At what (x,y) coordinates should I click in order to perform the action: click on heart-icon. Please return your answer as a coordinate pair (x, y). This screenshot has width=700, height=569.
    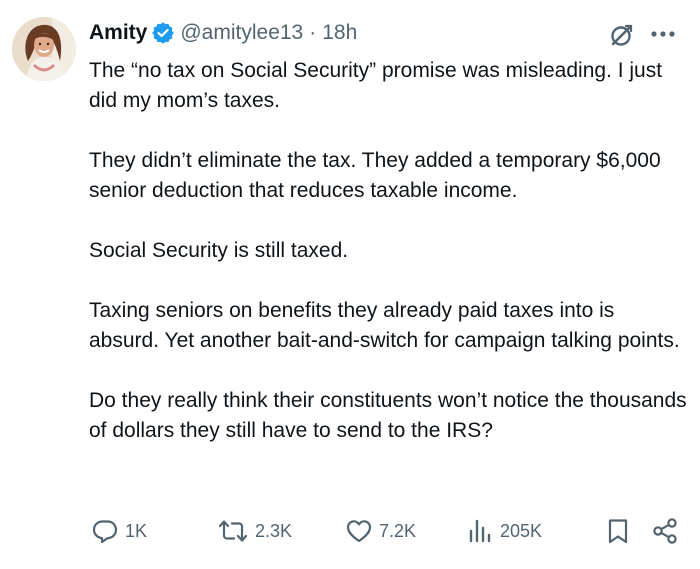
    Looking at the image, I should click on (359, 531).